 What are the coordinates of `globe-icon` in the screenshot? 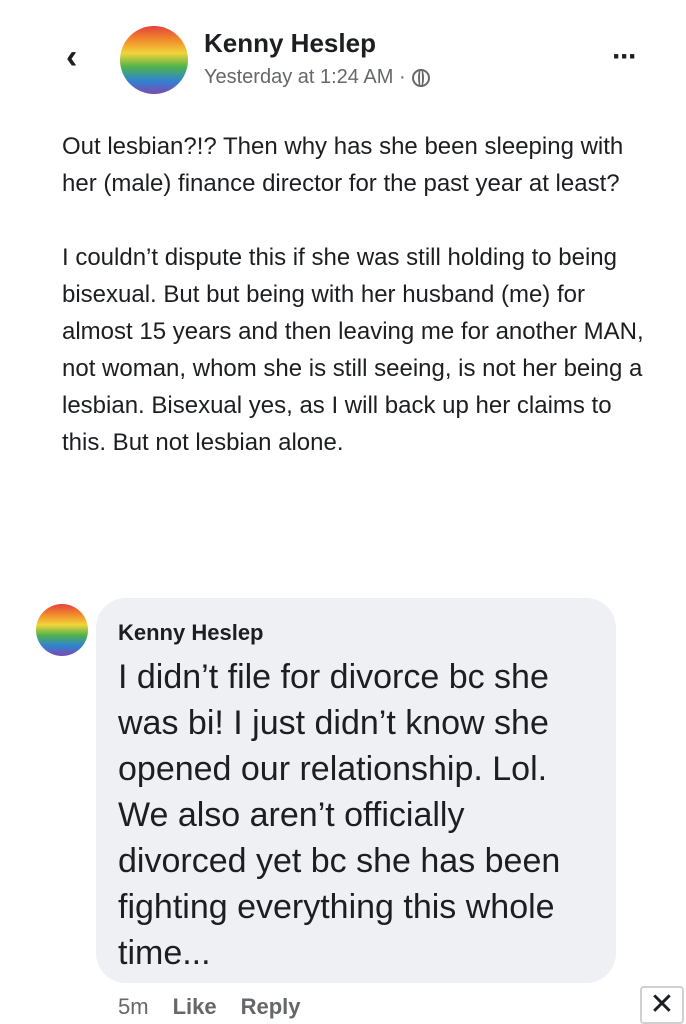 It's located at (420, 77).